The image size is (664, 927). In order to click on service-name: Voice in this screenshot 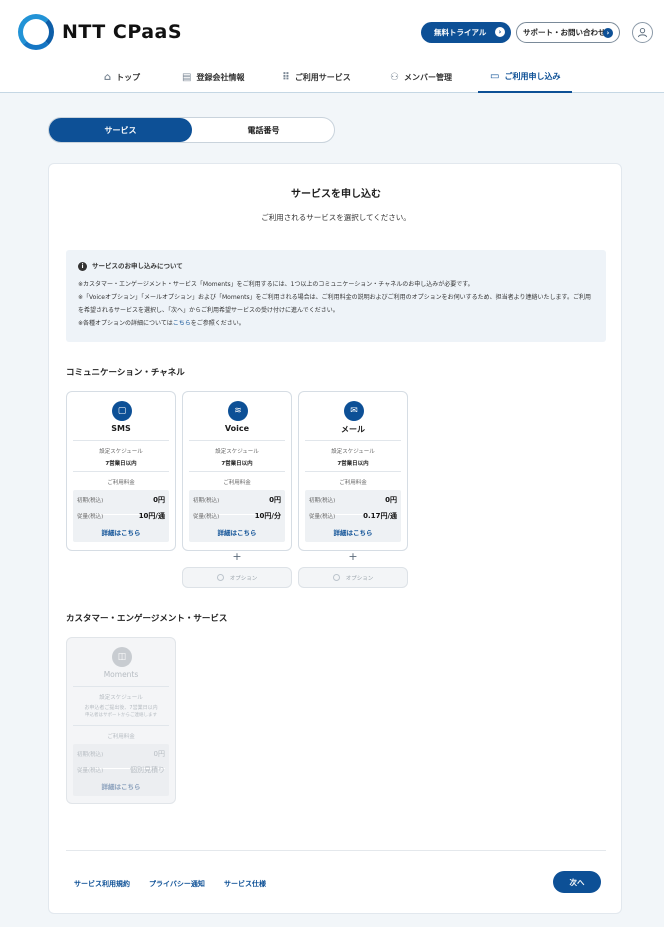, I will do `click(237, 428)`.